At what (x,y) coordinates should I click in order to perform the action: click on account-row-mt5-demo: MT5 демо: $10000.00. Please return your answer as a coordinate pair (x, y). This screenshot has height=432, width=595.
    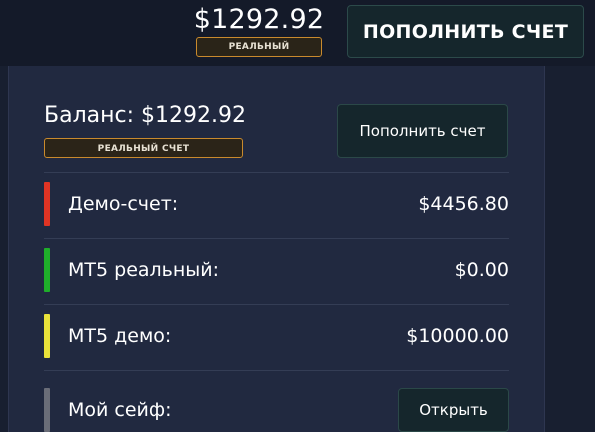
    Looking at the image, I should click on (276, 336).